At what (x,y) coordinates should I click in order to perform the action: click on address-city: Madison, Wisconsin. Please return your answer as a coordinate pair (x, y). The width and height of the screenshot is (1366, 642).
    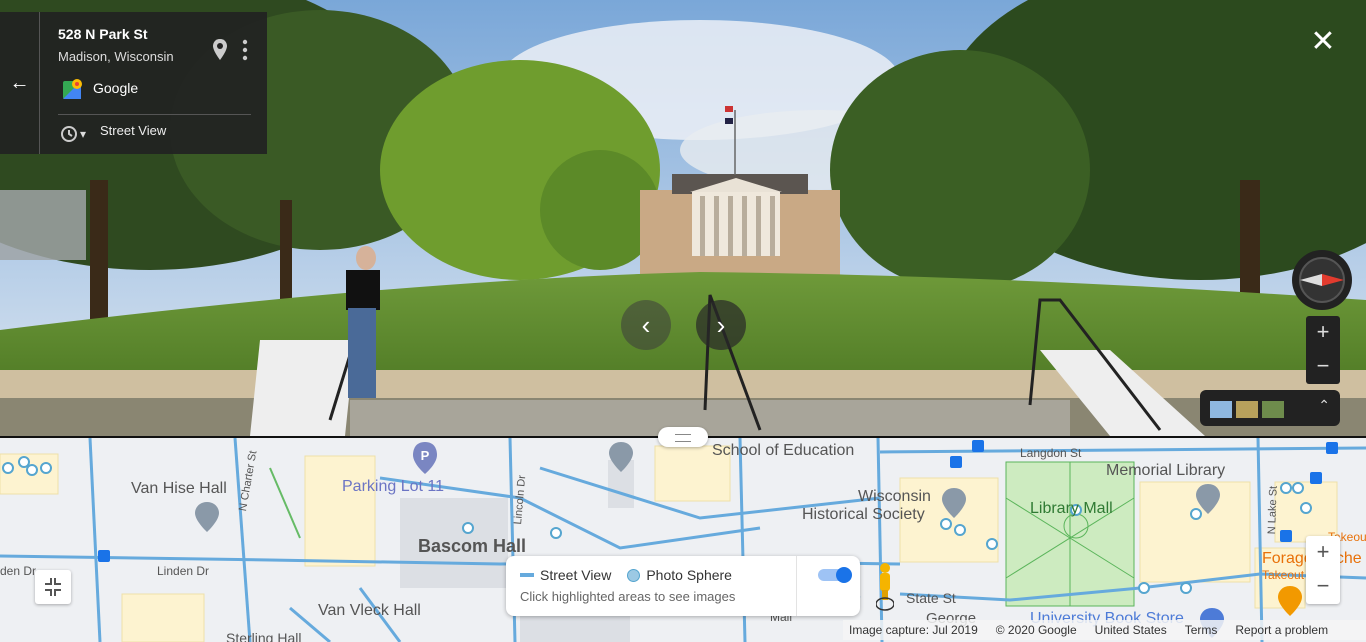
    Looking at the image, I should click on (116, 56).